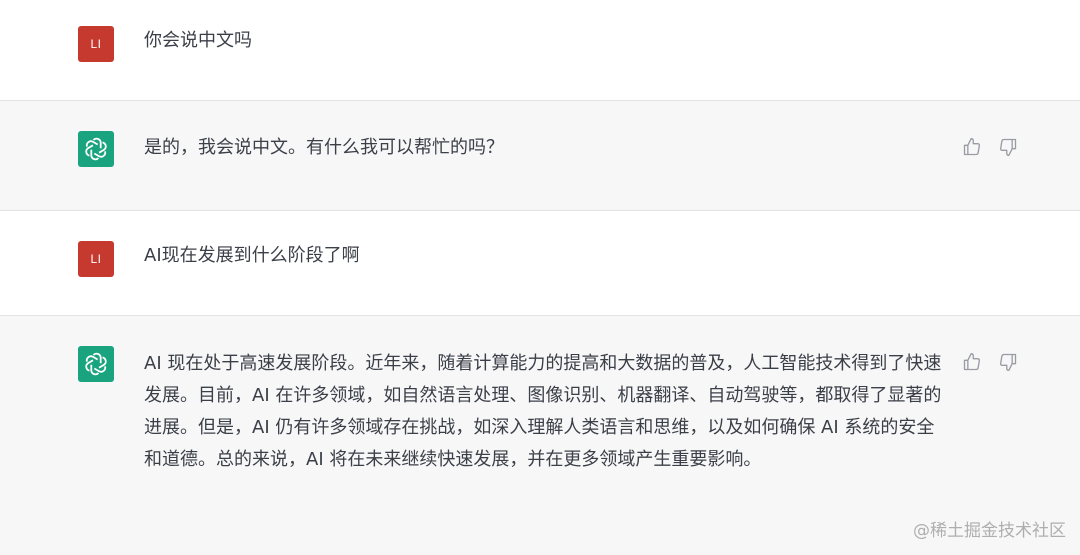  What do you see at coordinates (989, 531) in the screenshot?
I see `watermark-text: @稀土掘金技术社区` at bounding box center [989, 531].